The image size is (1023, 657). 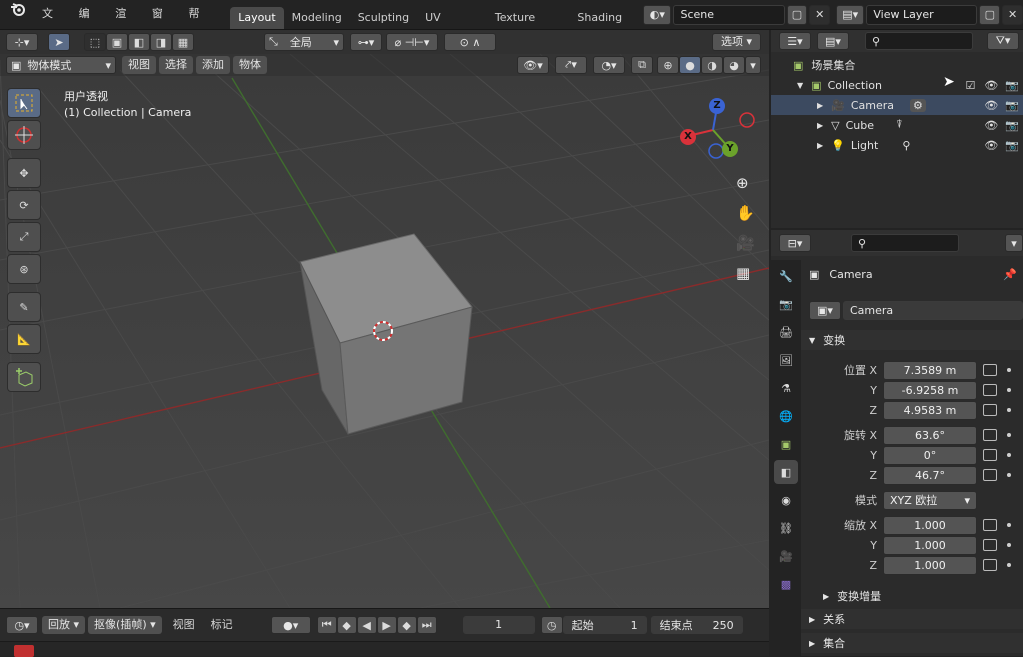 I want to click on add-cube-tool-icon, so click(x=24, y=377).